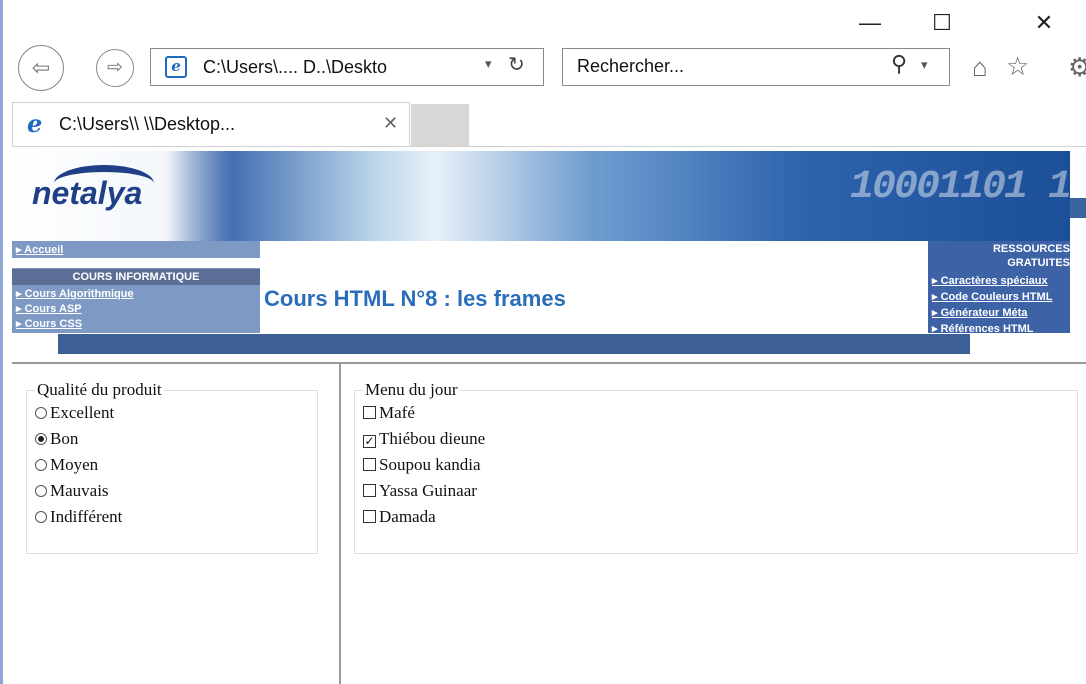  I want to click on frame-border, so click(549, 363).